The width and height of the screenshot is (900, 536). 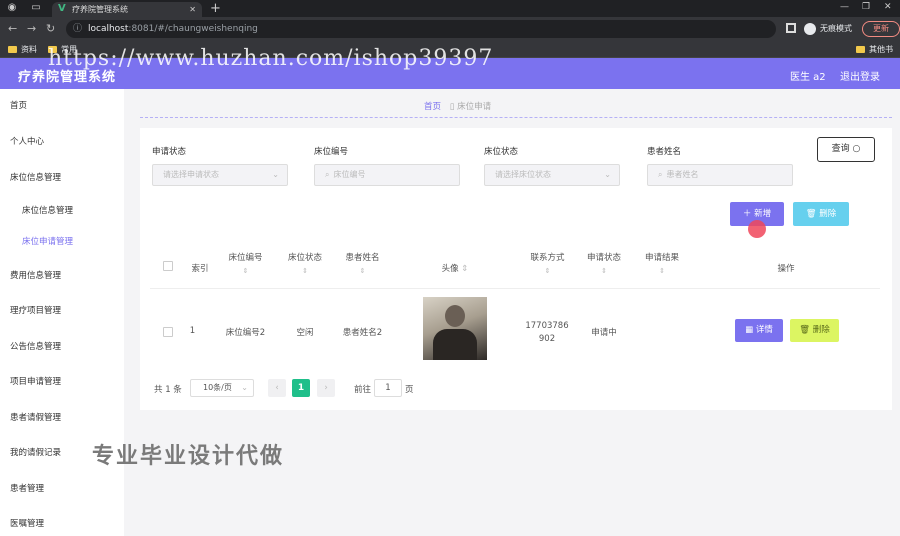 I want to click on page-number-current: 1, so click(x=301, y=388).